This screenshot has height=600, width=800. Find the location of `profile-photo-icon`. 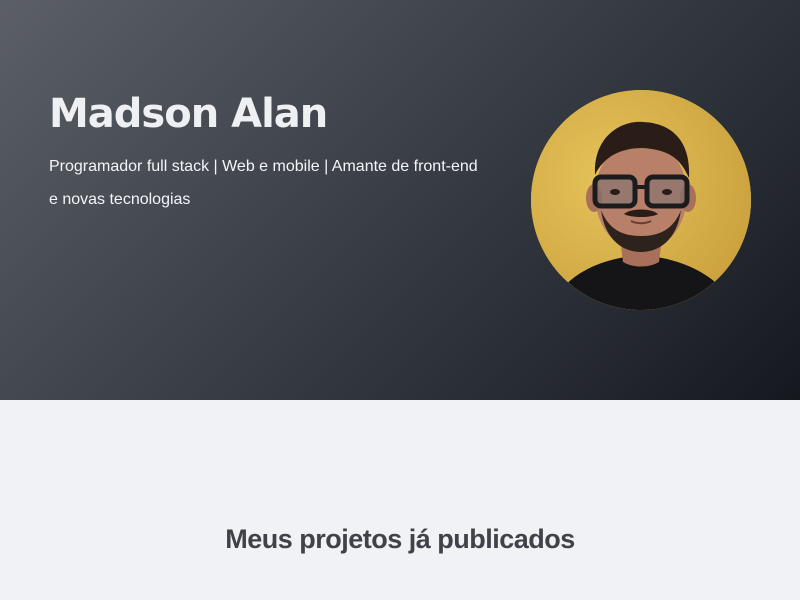

profile-photo-icon is located at coordinates (641, 200).